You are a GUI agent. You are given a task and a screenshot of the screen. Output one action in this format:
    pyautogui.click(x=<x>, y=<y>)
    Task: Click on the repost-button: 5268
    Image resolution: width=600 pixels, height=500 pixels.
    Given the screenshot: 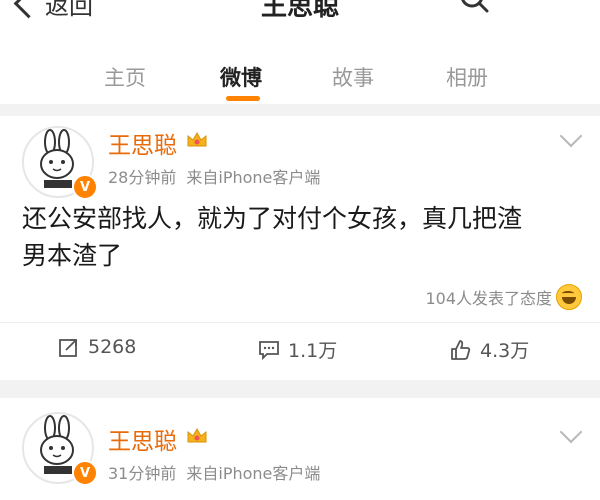 What is the action you would take?
    pyautogui.click(x=97, y=347)
    